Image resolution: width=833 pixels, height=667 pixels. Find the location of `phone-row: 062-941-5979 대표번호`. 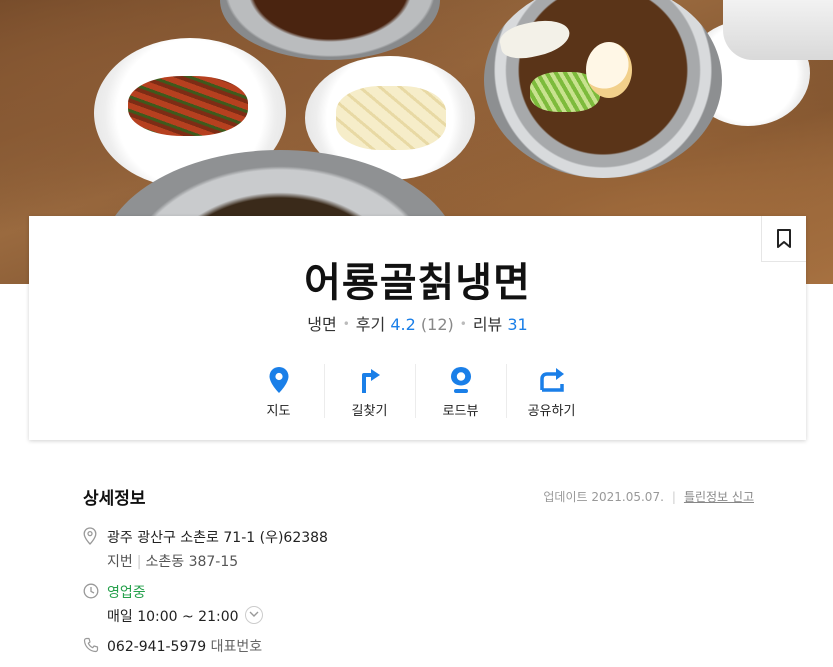

phone-row: 062-941-5979 대표번호 is located at coordinates (233, 647).